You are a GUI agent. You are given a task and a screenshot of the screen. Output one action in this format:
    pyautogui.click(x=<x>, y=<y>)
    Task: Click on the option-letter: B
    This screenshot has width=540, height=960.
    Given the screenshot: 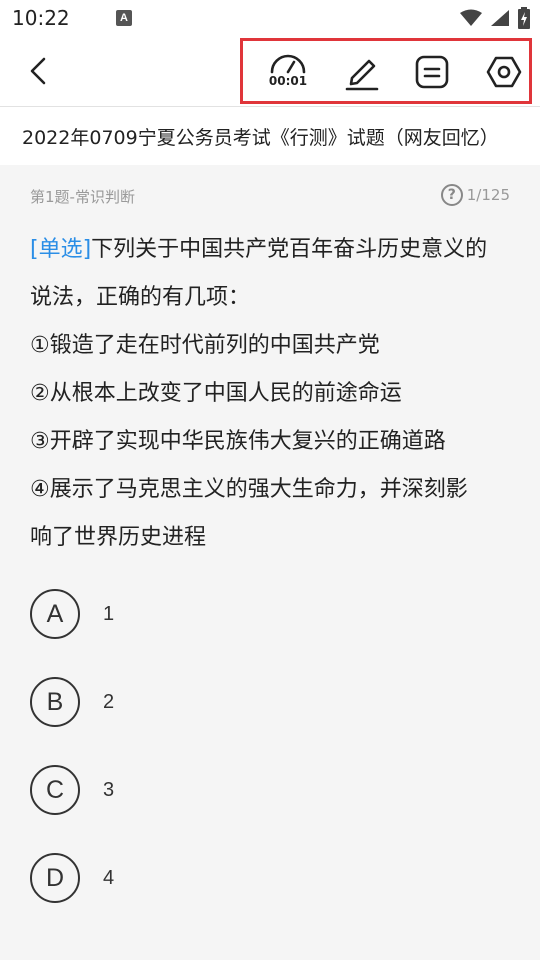 What is the action you would take?
    pyautogui.click(x=55, y=702)
    